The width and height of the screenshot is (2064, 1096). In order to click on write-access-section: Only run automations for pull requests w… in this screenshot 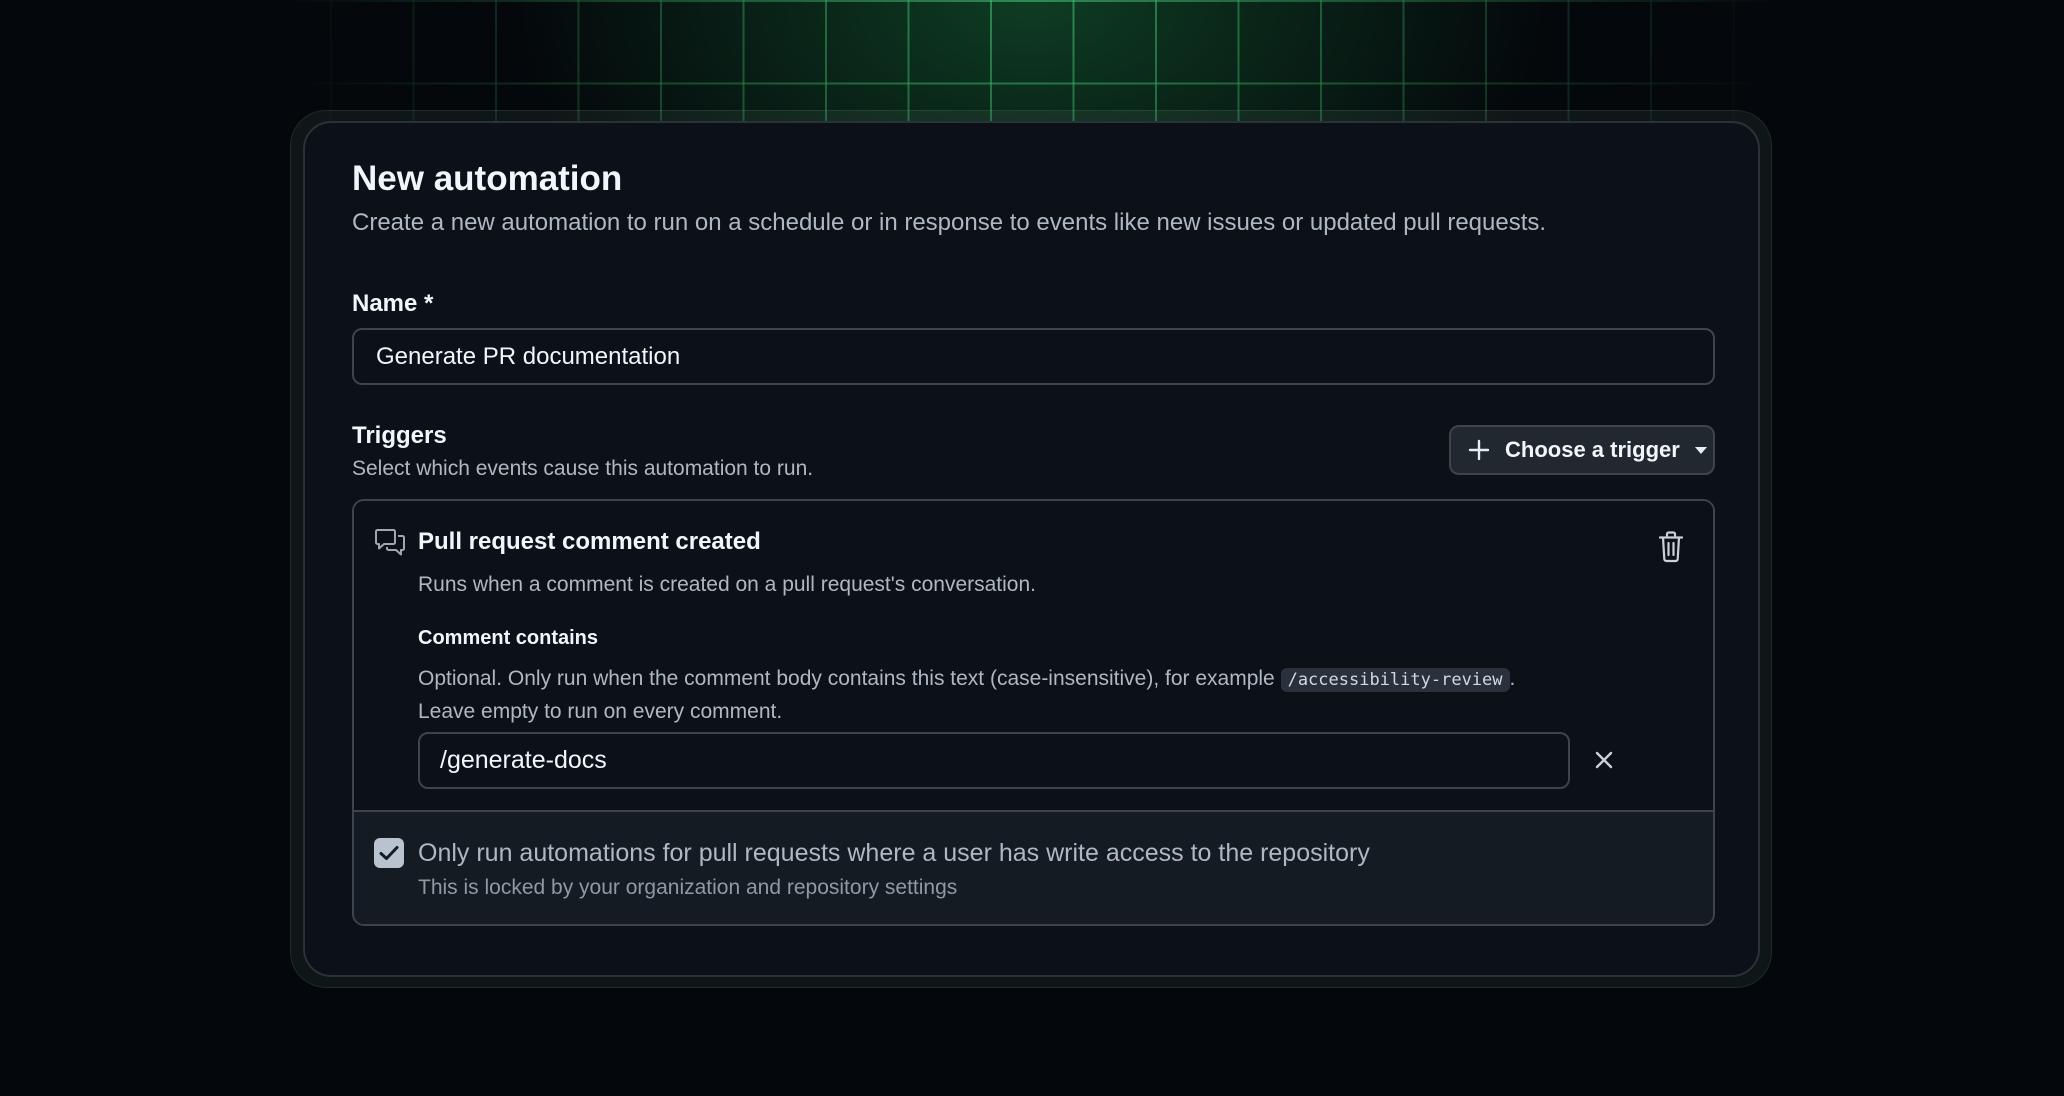, I will do `click(1033, 868)`.